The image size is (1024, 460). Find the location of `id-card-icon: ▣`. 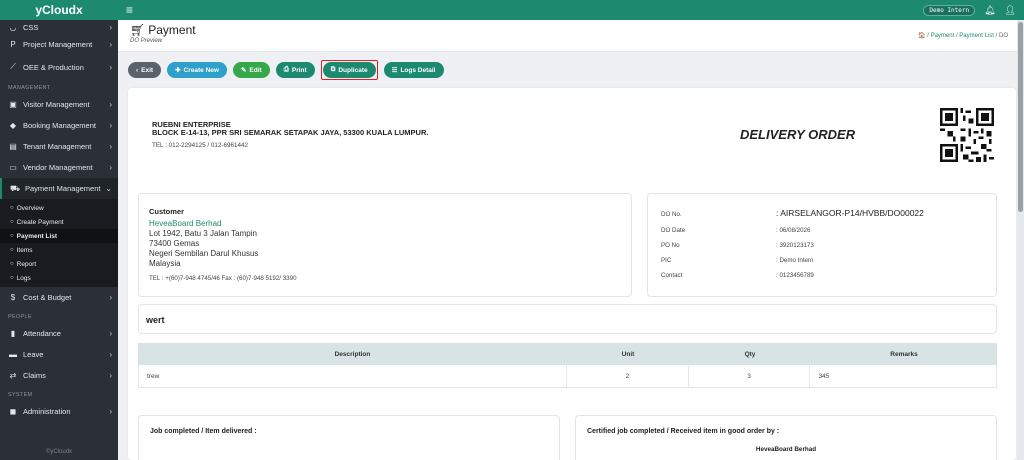

id-card-icon: ▣ is located at coordinates (13, 104).